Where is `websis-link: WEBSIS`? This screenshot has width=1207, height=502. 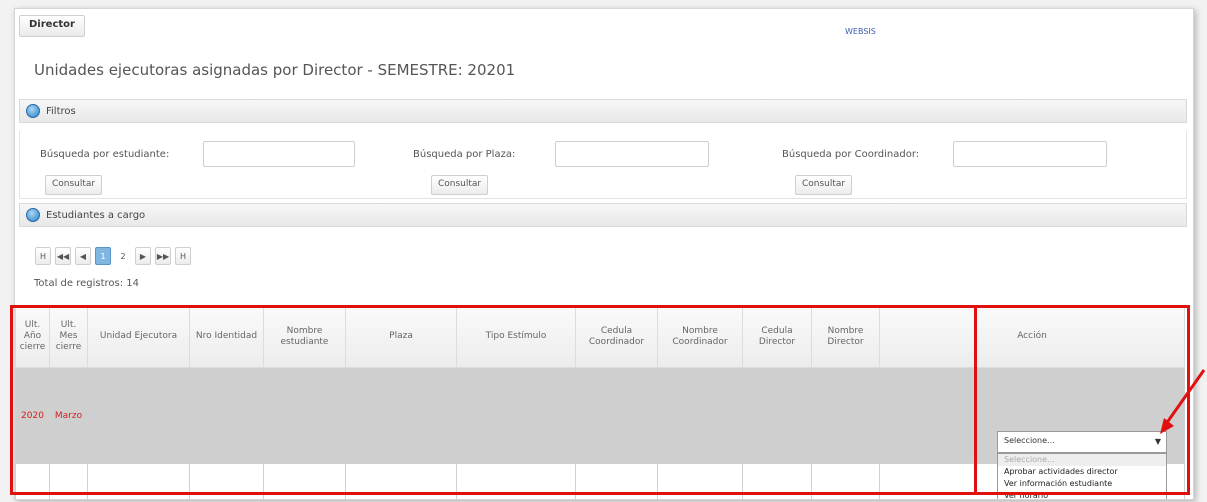
websis-link: WEBSIS is located at coordinates (860, 31).